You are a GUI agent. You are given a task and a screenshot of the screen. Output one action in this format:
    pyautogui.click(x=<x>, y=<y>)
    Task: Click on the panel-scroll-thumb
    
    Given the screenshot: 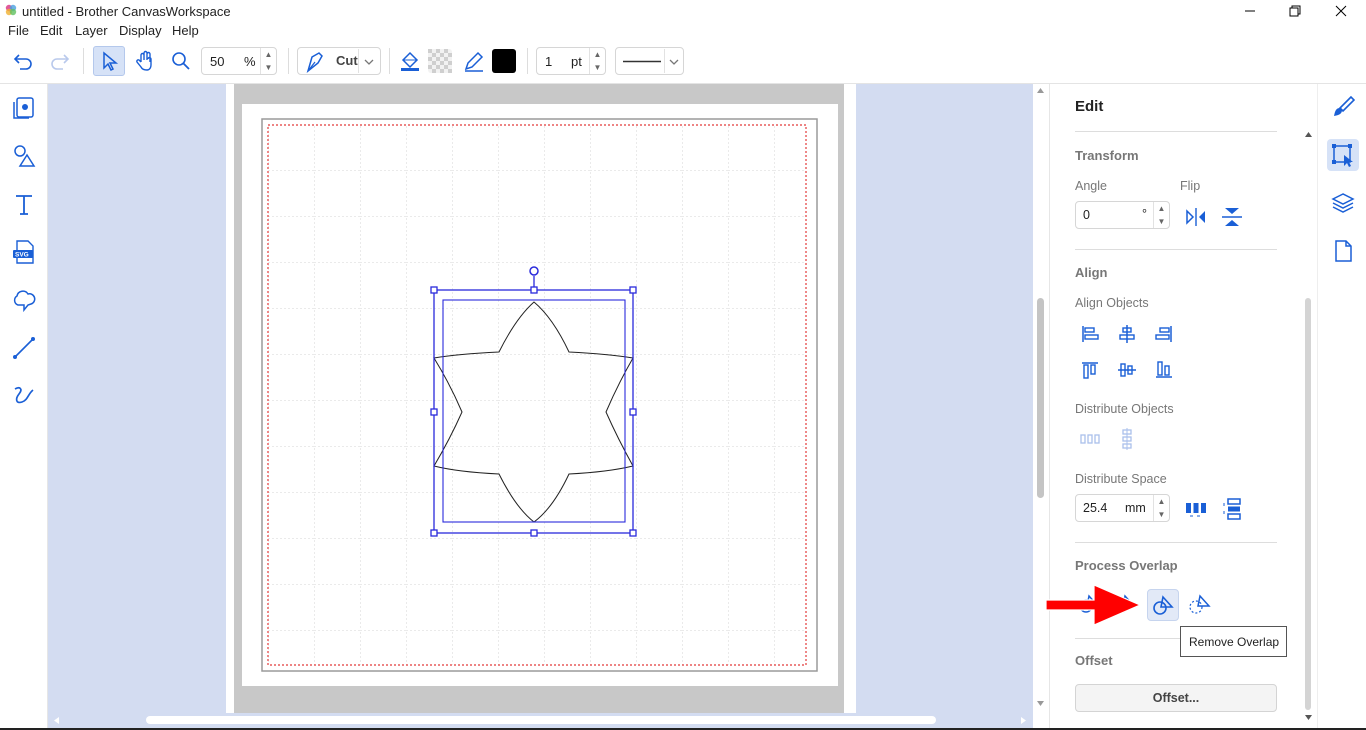 What is the action you would take?
    pyautogui.click(x=1308, y=504)
    